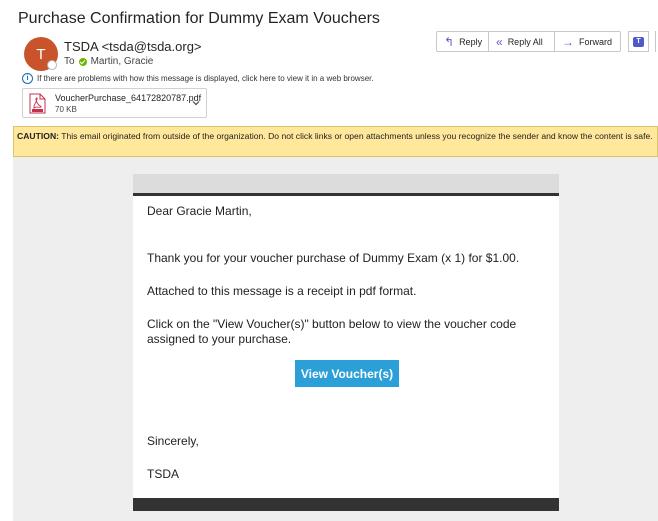 This screenshot has height=521, width=658. Describe the element at coordinates (499, 41) in the screenshot. I see `reply-all-icon: «` at that location.